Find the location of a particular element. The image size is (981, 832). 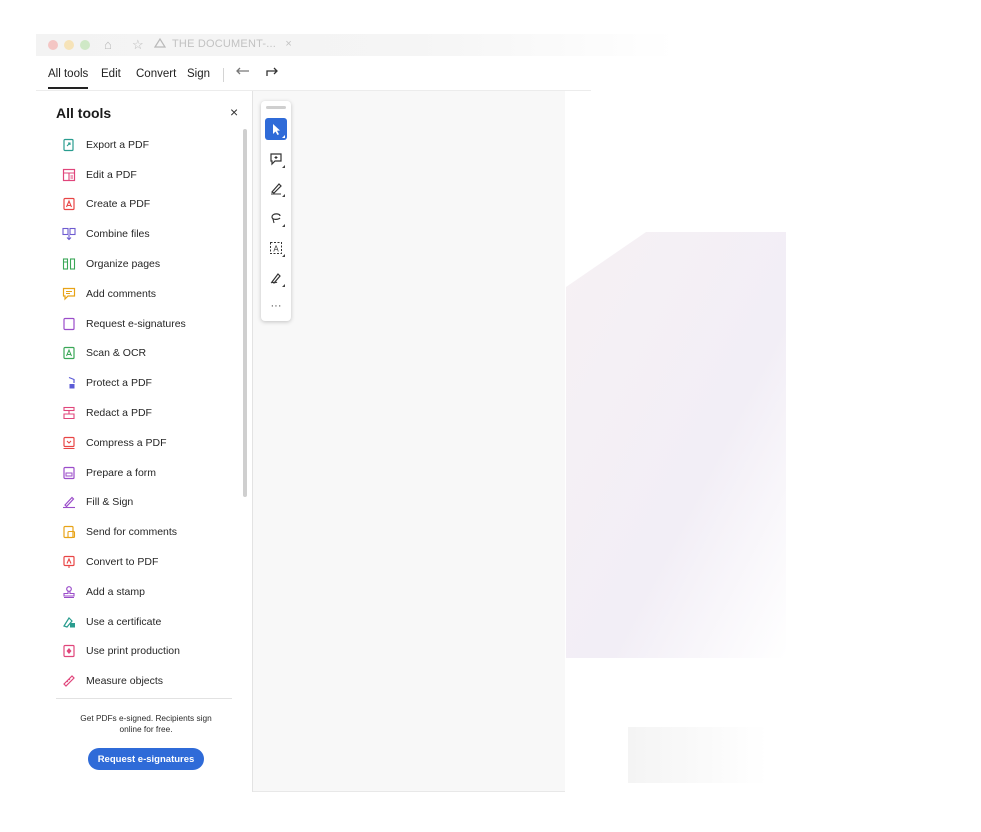

request-esignatures-button: Request e-signatures is located at coordinates (146, 759).